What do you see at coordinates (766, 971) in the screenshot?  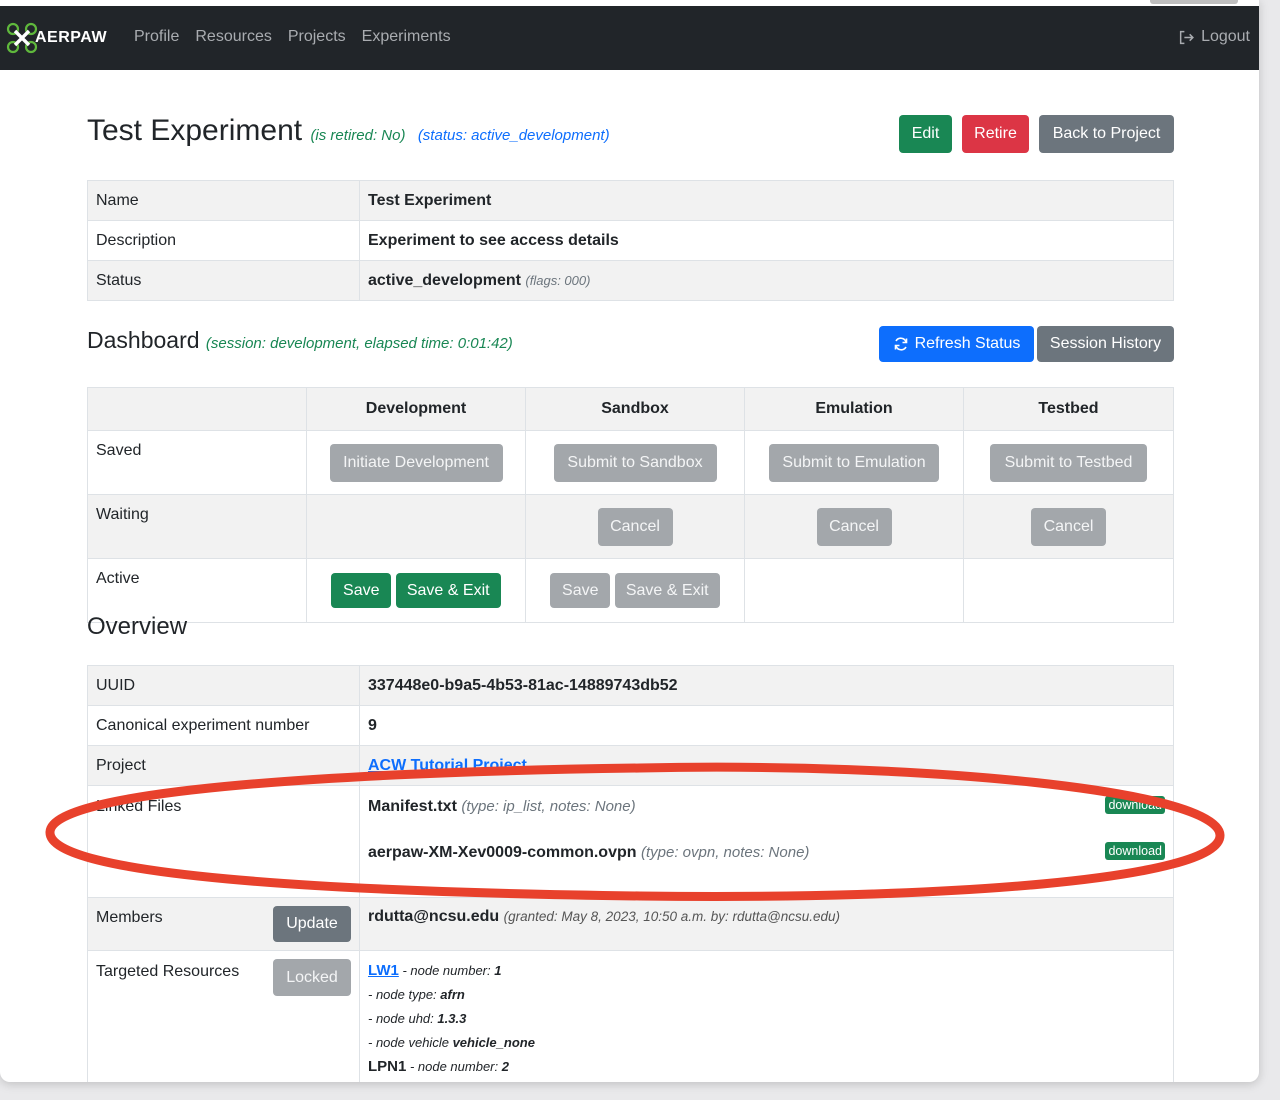 I see `resource-line: LW1 - node number: 1` at bounding box center [766, 971].